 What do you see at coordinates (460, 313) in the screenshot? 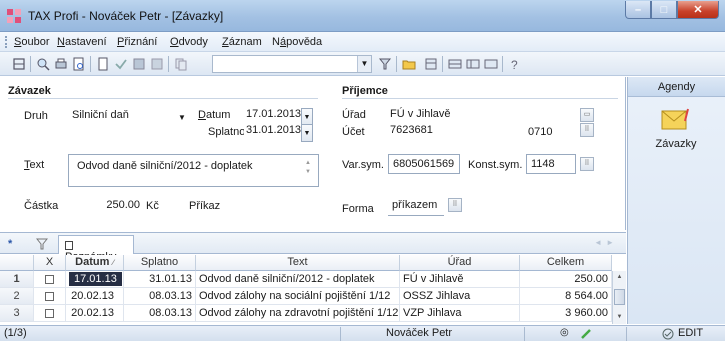
I see `cell-urad: VZP Jihlava` at bounding box center [460, 313].